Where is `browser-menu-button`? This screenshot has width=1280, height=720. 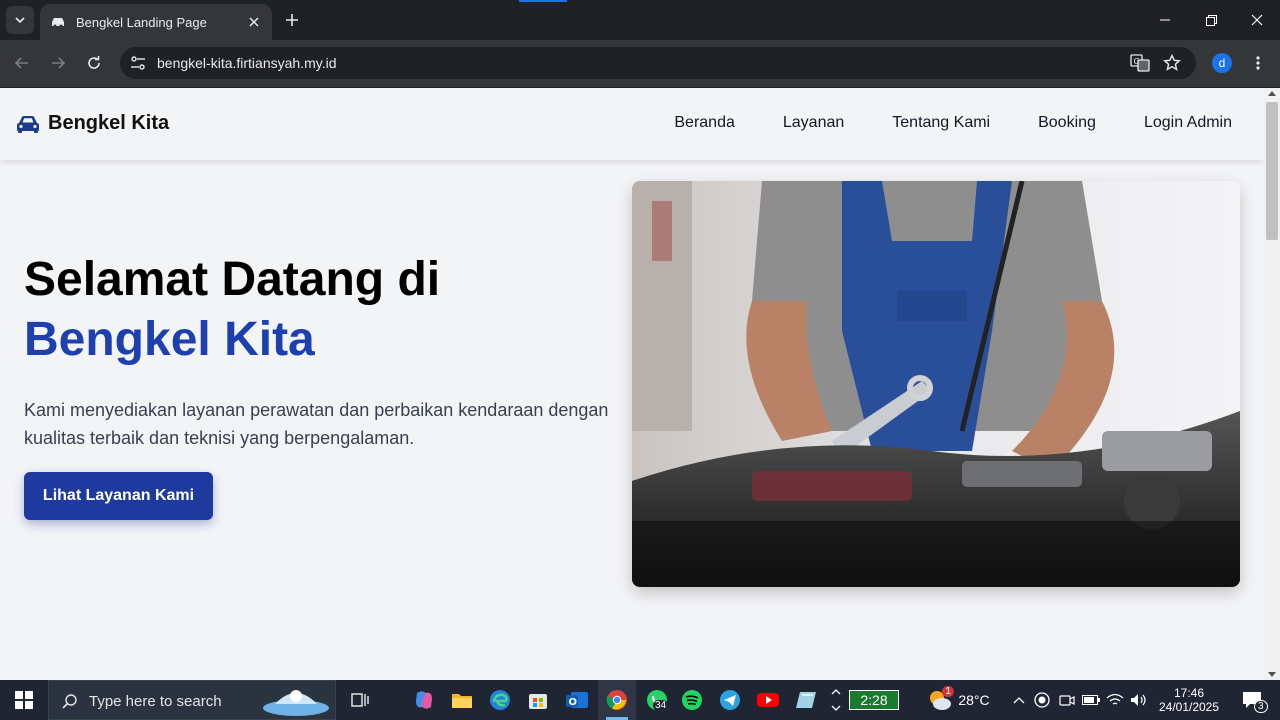 browser-menu-button is located at coordinates (1258, 63).